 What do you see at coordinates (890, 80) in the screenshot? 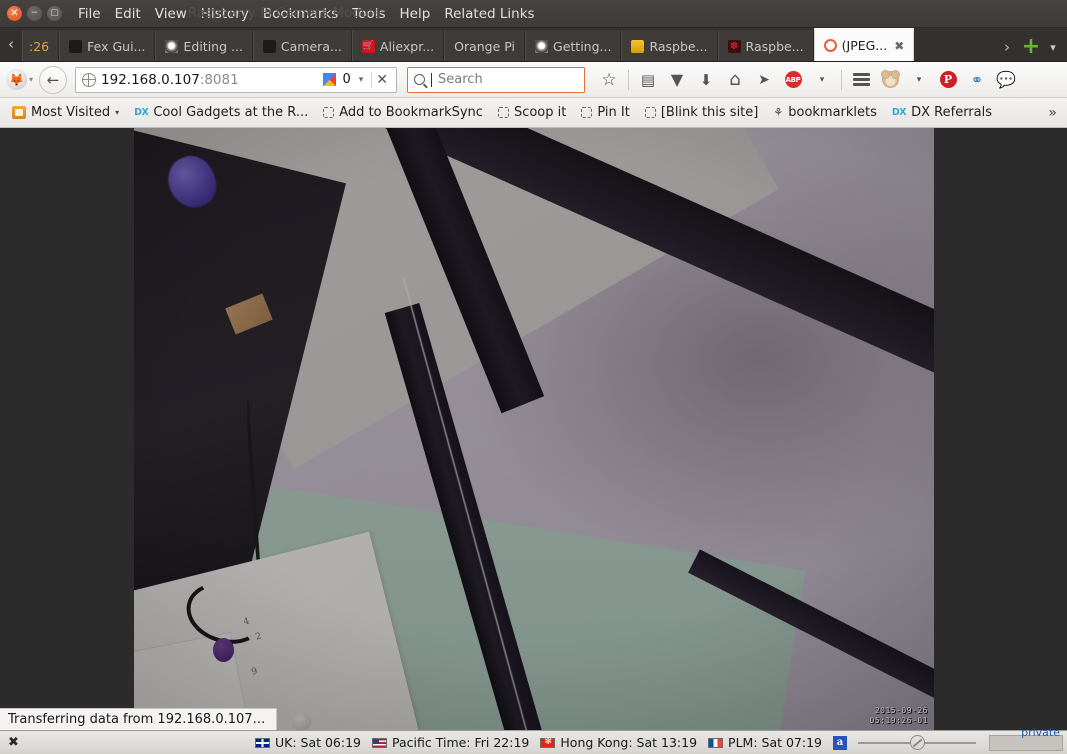
I see `monkey-icon` at bounding box center [890, 80].